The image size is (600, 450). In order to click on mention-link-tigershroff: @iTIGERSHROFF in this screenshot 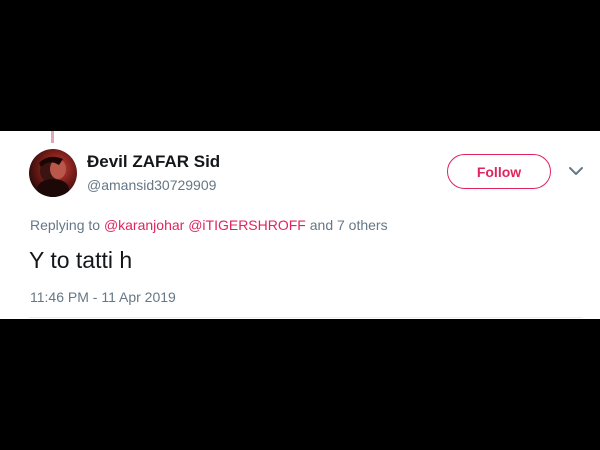, I will do `click(247, 225)`.